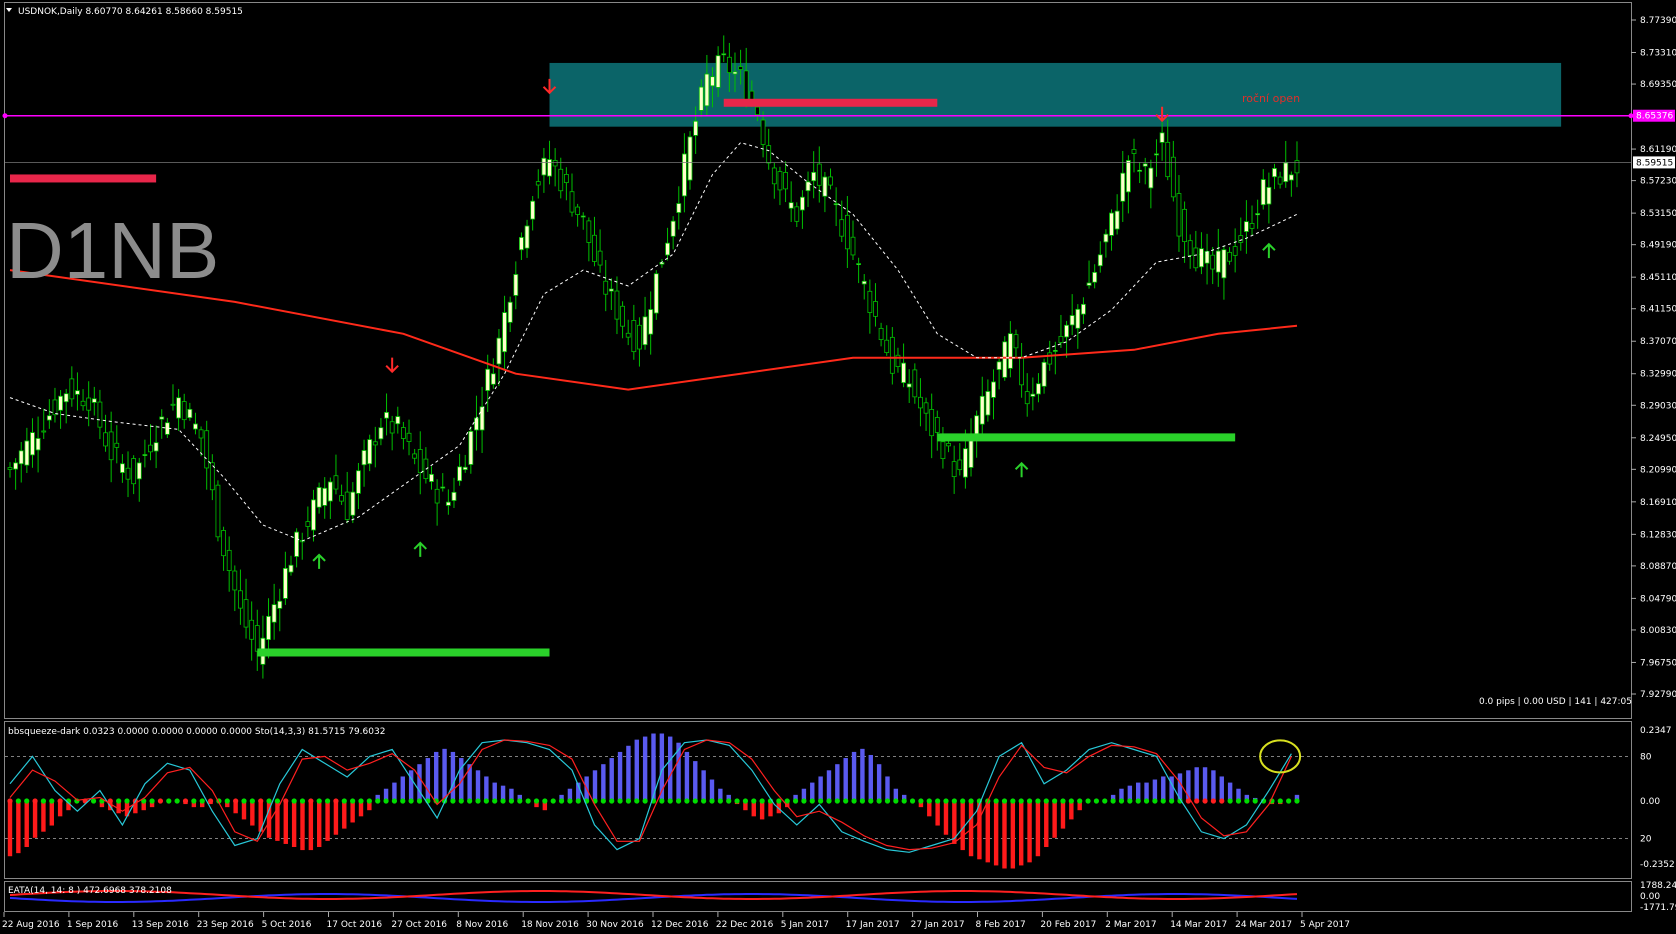 Image resolution: width=1676 pixels, height=934 pixels. I want to click on indicator1-axis-label: 0.00, so click(1650, 802).